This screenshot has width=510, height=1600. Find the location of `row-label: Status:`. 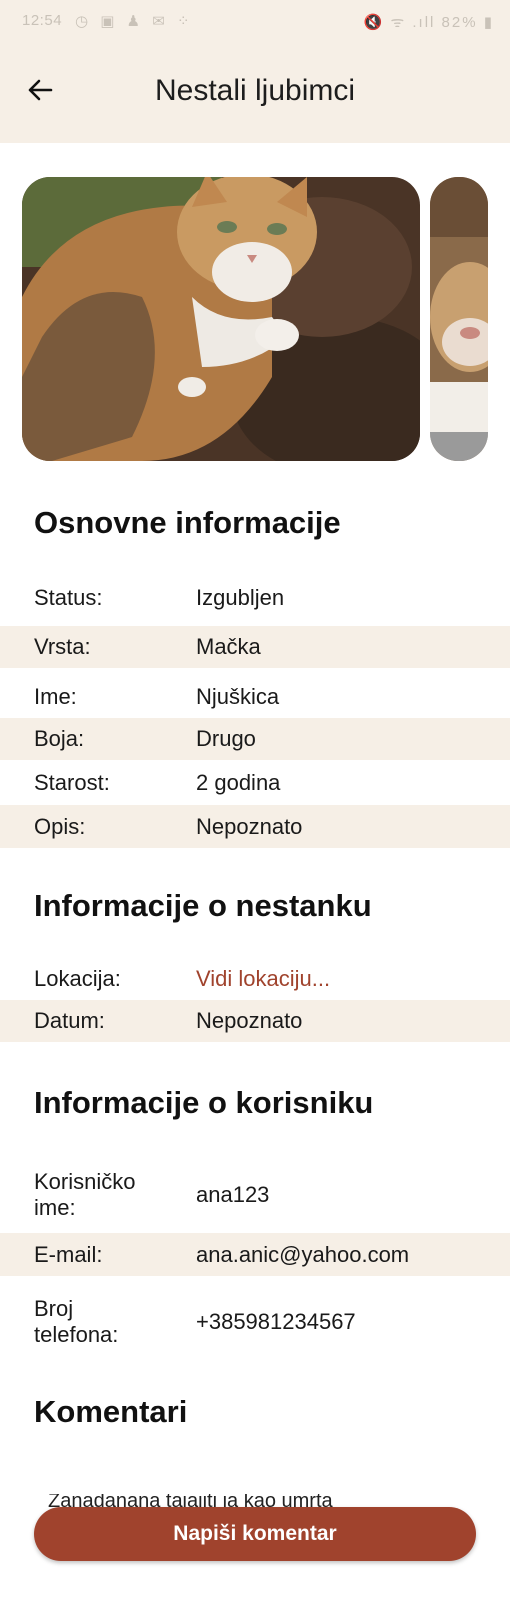

row-label: Status: is located at coordinates (68, 597).